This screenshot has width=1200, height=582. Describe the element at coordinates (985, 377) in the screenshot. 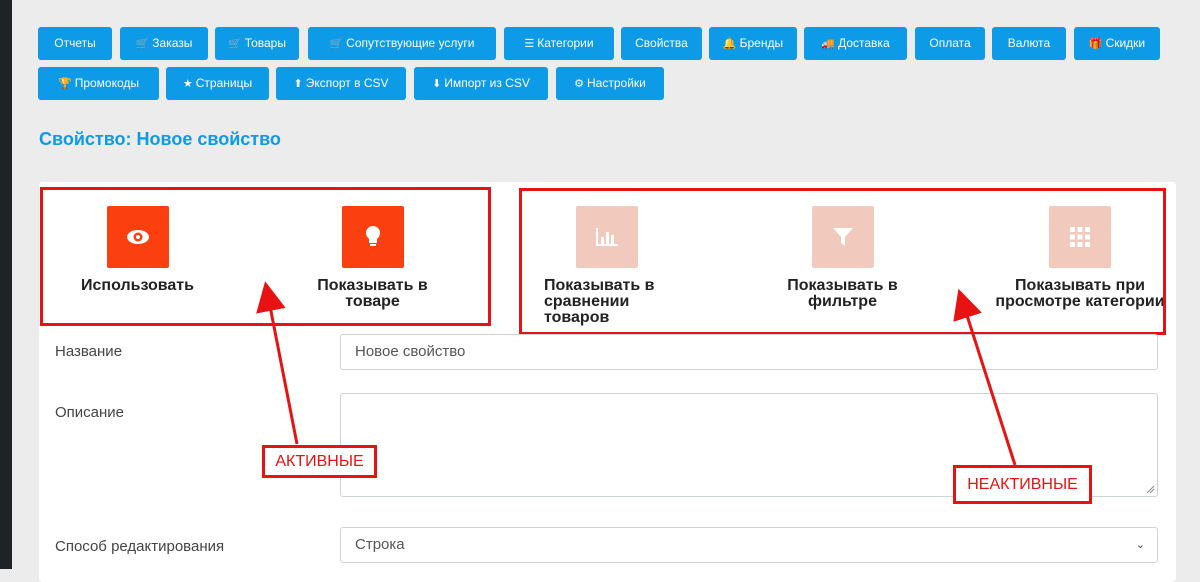

I see `inactive-arrow` at that location.